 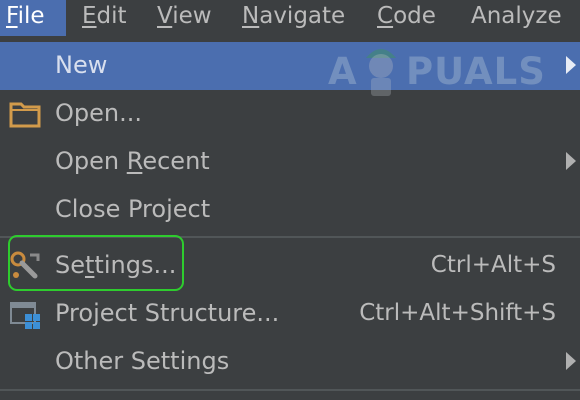 I want to click on menu-navigate-rest: avigate, so click(x=302, y=16).